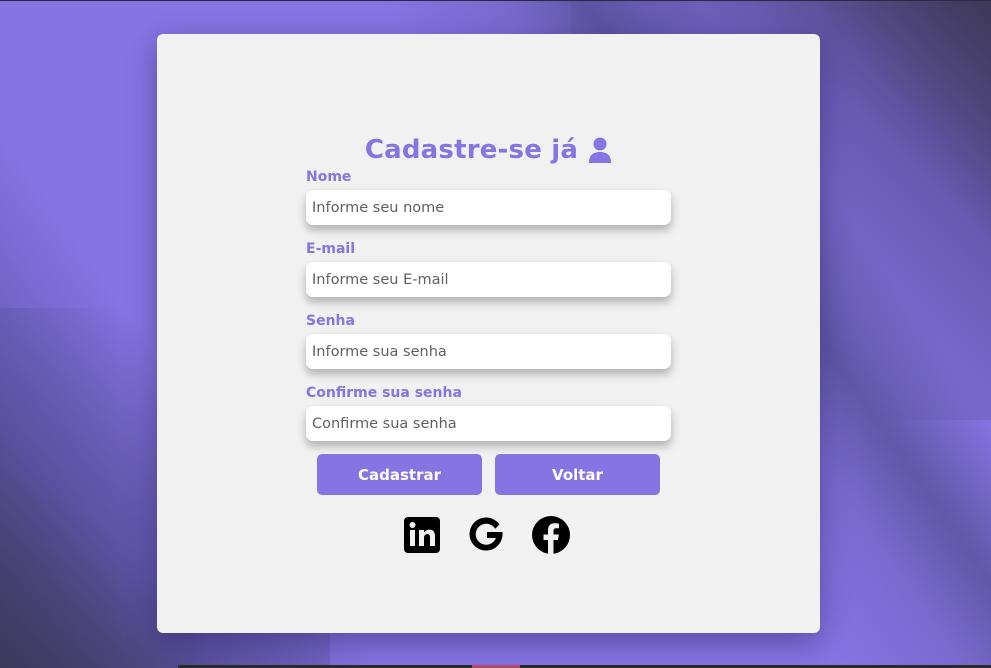 Image resolution: width=991 pixels, height=668 pixels. What do you see at coordinates (330, 321) in the screenshot?
I see `password-label: Senha` at bounding box center [330, 321].